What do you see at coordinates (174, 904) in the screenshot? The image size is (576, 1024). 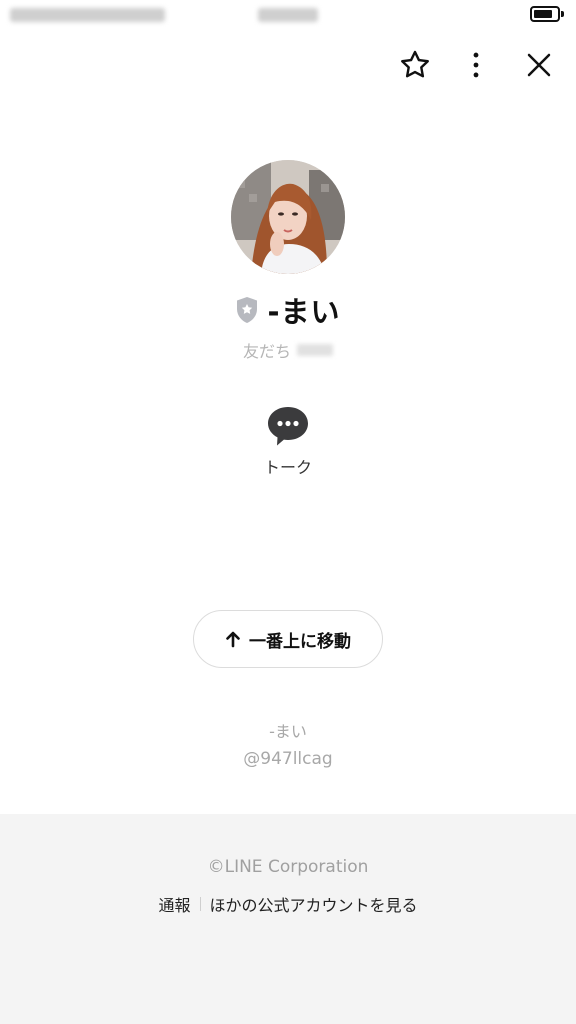 I see `report-link: 通報` at bounding box center [174, 904].